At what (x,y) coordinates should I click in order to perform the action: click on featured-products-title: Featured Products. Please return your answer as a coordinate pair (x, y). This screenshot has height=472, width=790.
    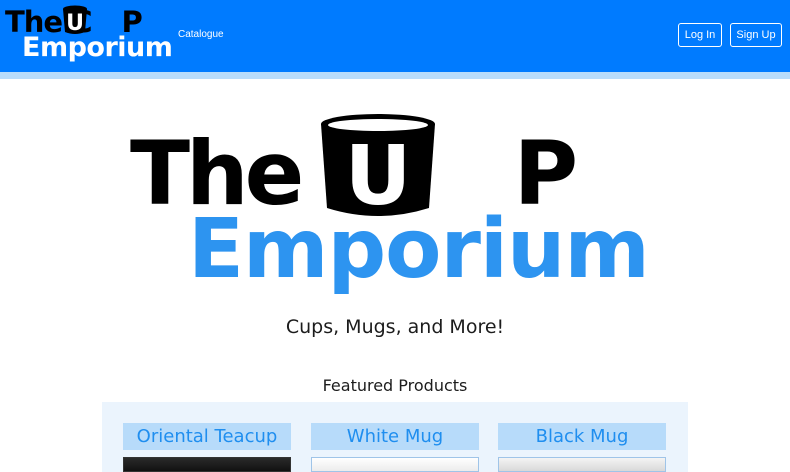
    Looking at the image, I should click on (395, 385).